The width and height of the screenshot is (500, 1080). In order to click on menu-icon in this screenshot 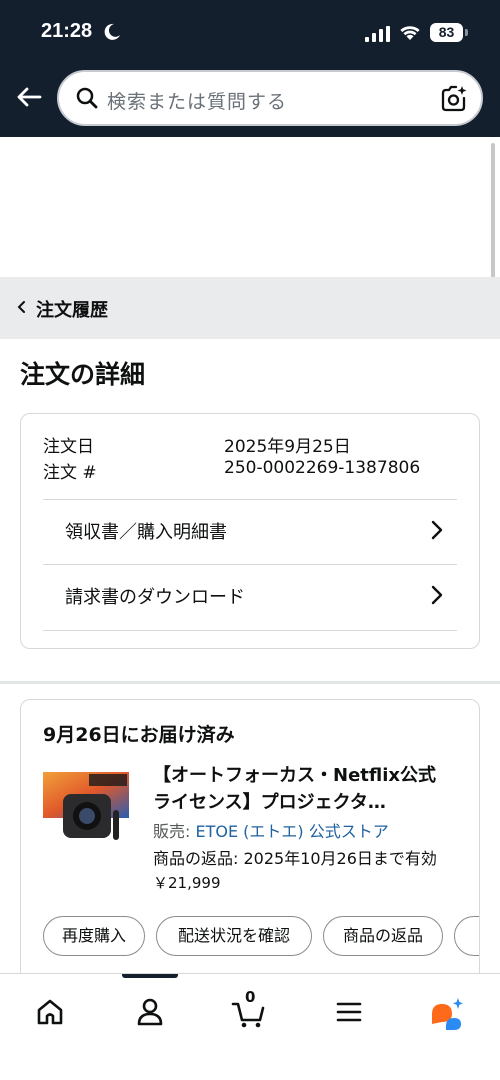, I will do `click(349, 1012)`.